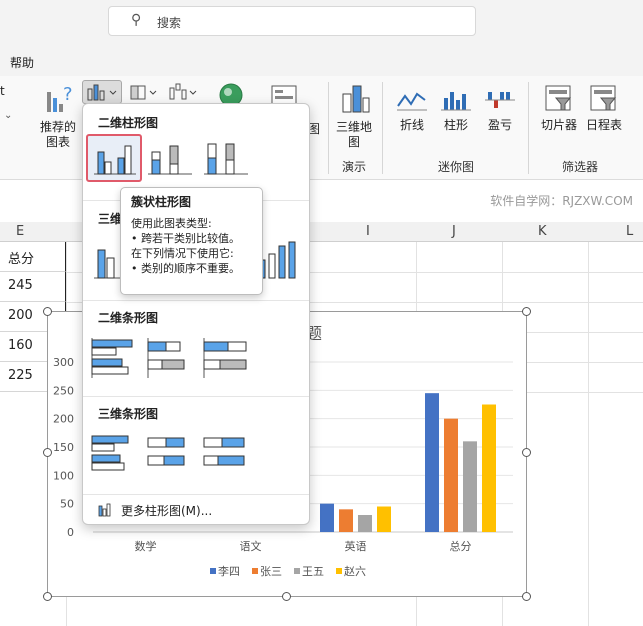  I want to click on sparkline-column-button: 柱形, so click(456, 109).